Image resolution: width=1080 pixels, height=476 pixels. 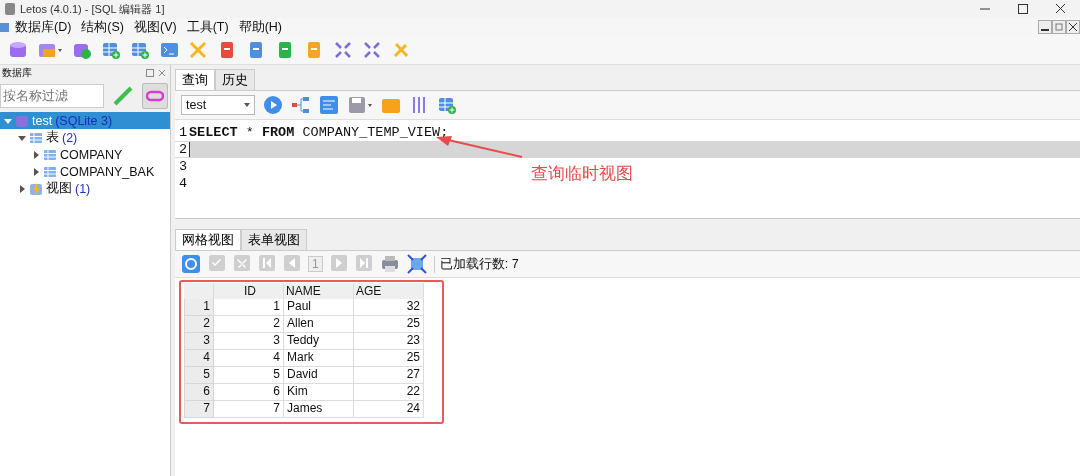 I want to click on table-cell: Allen, so click(x=319, y=324).